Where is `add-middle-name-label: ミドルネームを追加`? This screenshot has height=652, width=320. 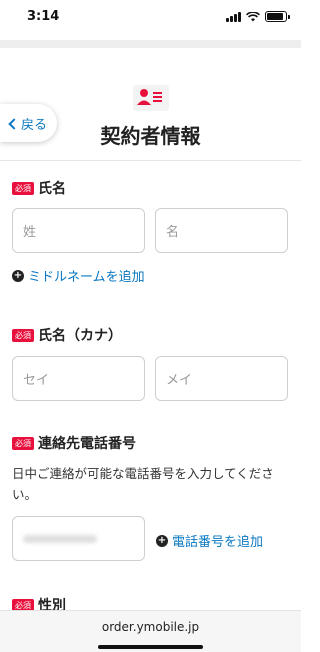 add-middle-name-label: ミドルネームを追加 is located at coordinates (86, 277).